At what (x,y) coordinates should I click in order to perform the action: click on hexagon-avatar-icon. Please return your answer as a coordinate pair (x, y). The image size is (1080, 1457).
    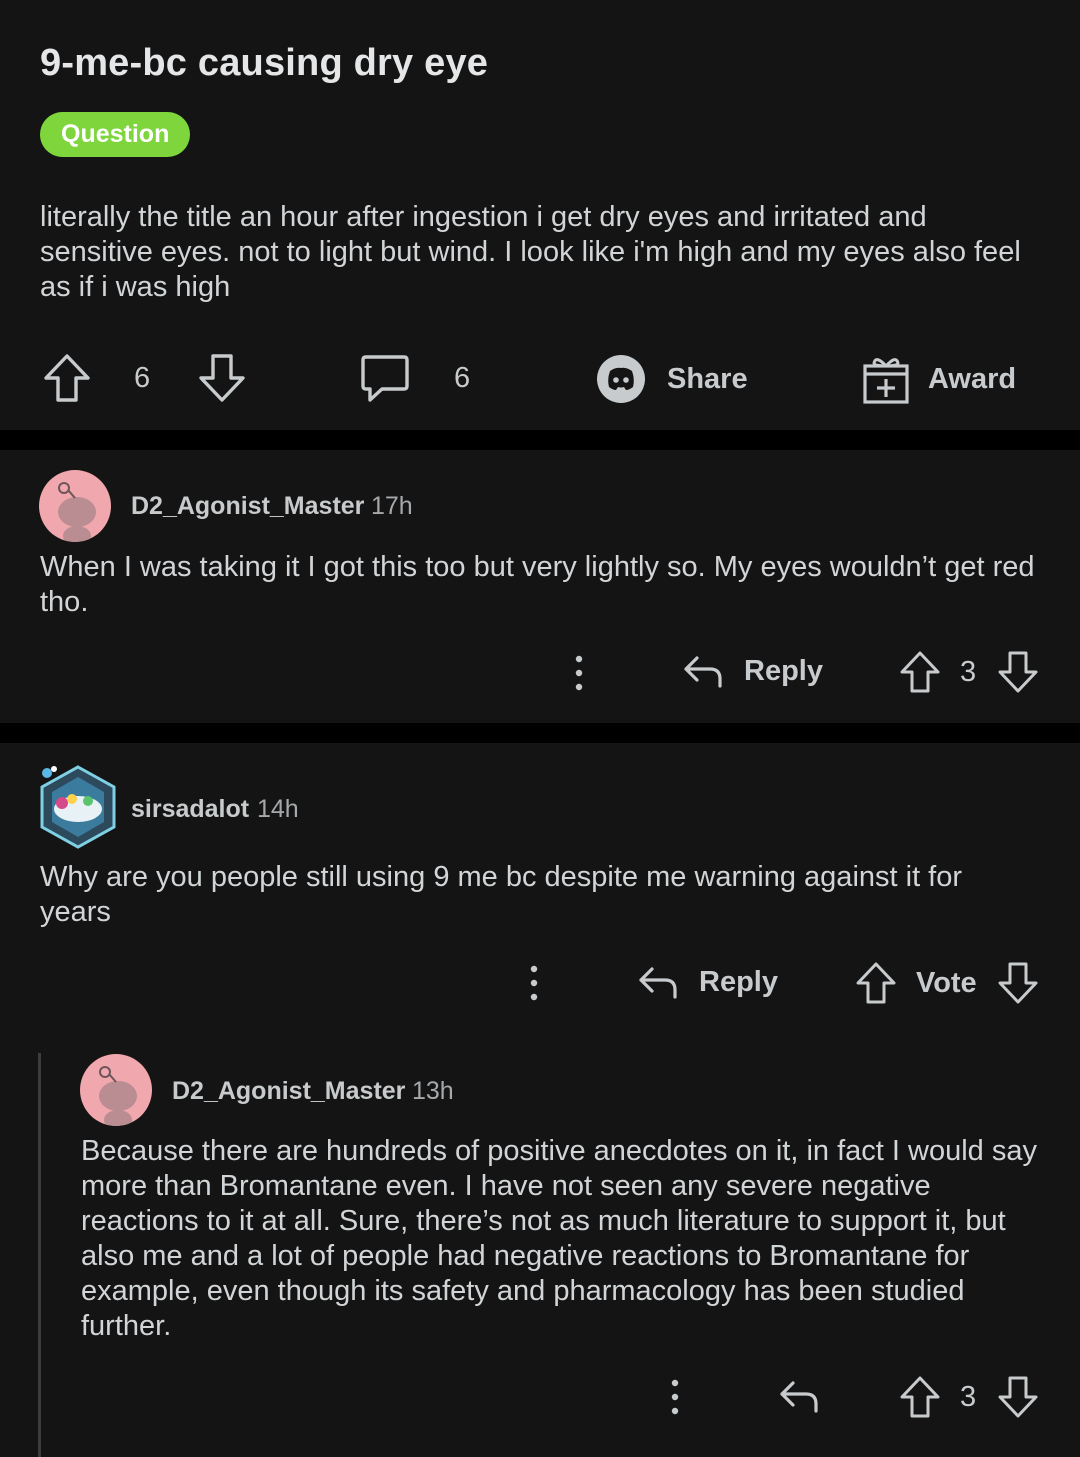
    Looking at the image, I should click on (78, 807).